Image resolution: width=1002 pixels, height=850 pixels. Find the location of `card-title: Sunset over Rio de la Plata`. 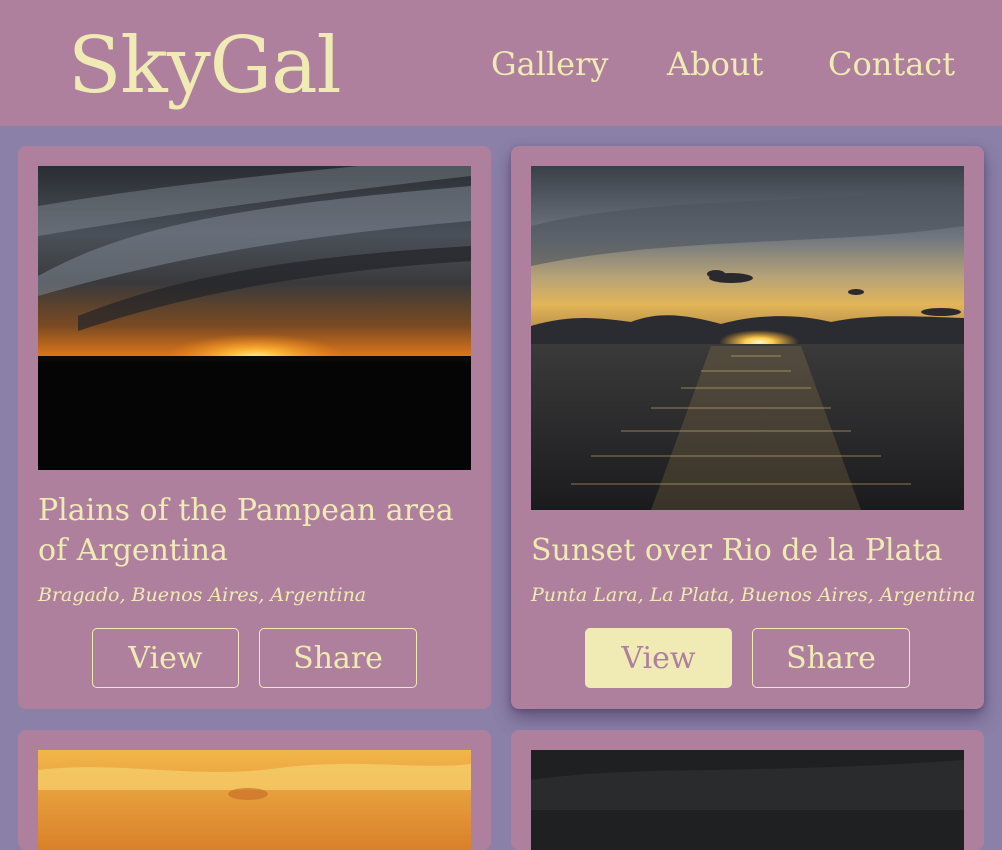

card-title: Sunset over Rio de la Plata is located at coordinates (737, 550).